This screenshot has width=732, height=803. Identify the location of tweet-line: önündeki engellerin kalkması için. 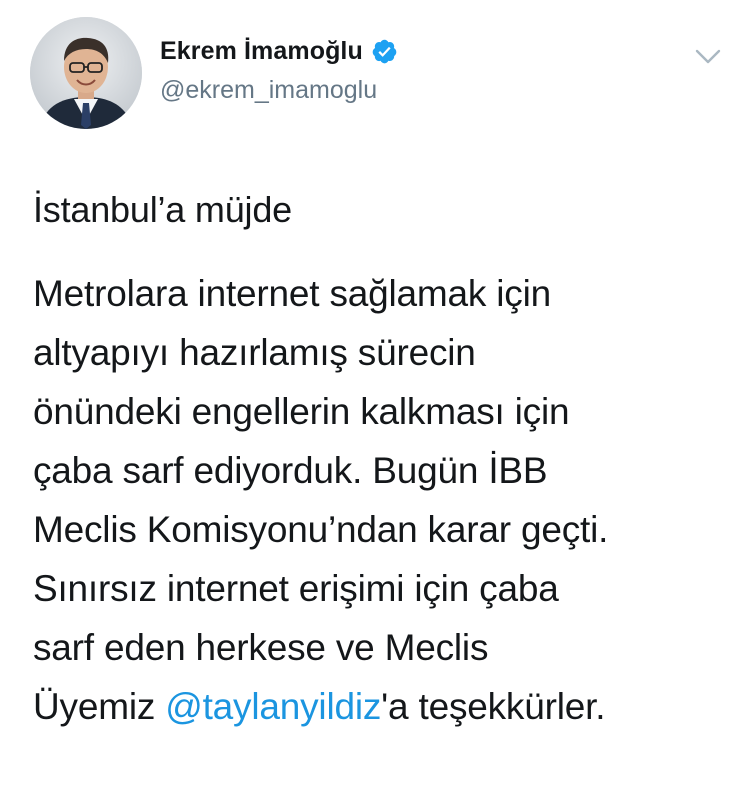
(301, 411).